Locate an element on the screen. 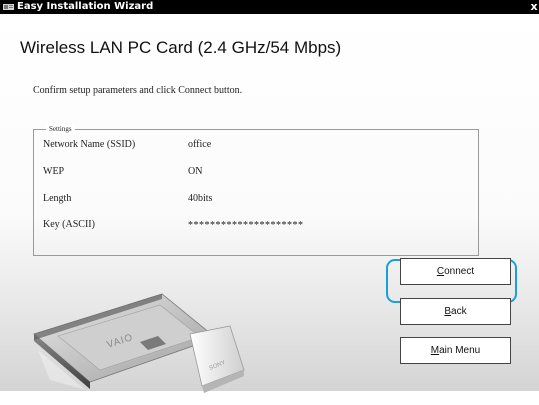  connect-button: Connect is located at coordinates (455, 271).